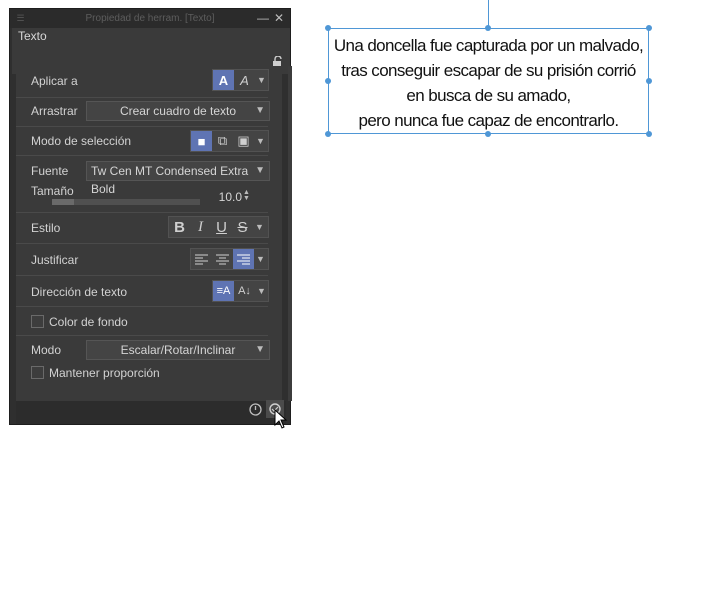  What do you see at coordinates (63, 202) in the screenshot?
I see `size-slider-fill` at bounding box center [63, 202].